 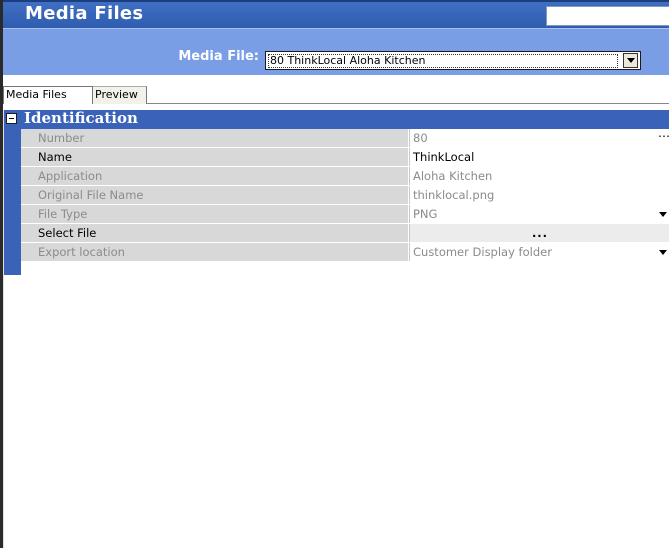 I want to click on minus-icon, so click(x=11, y=118).